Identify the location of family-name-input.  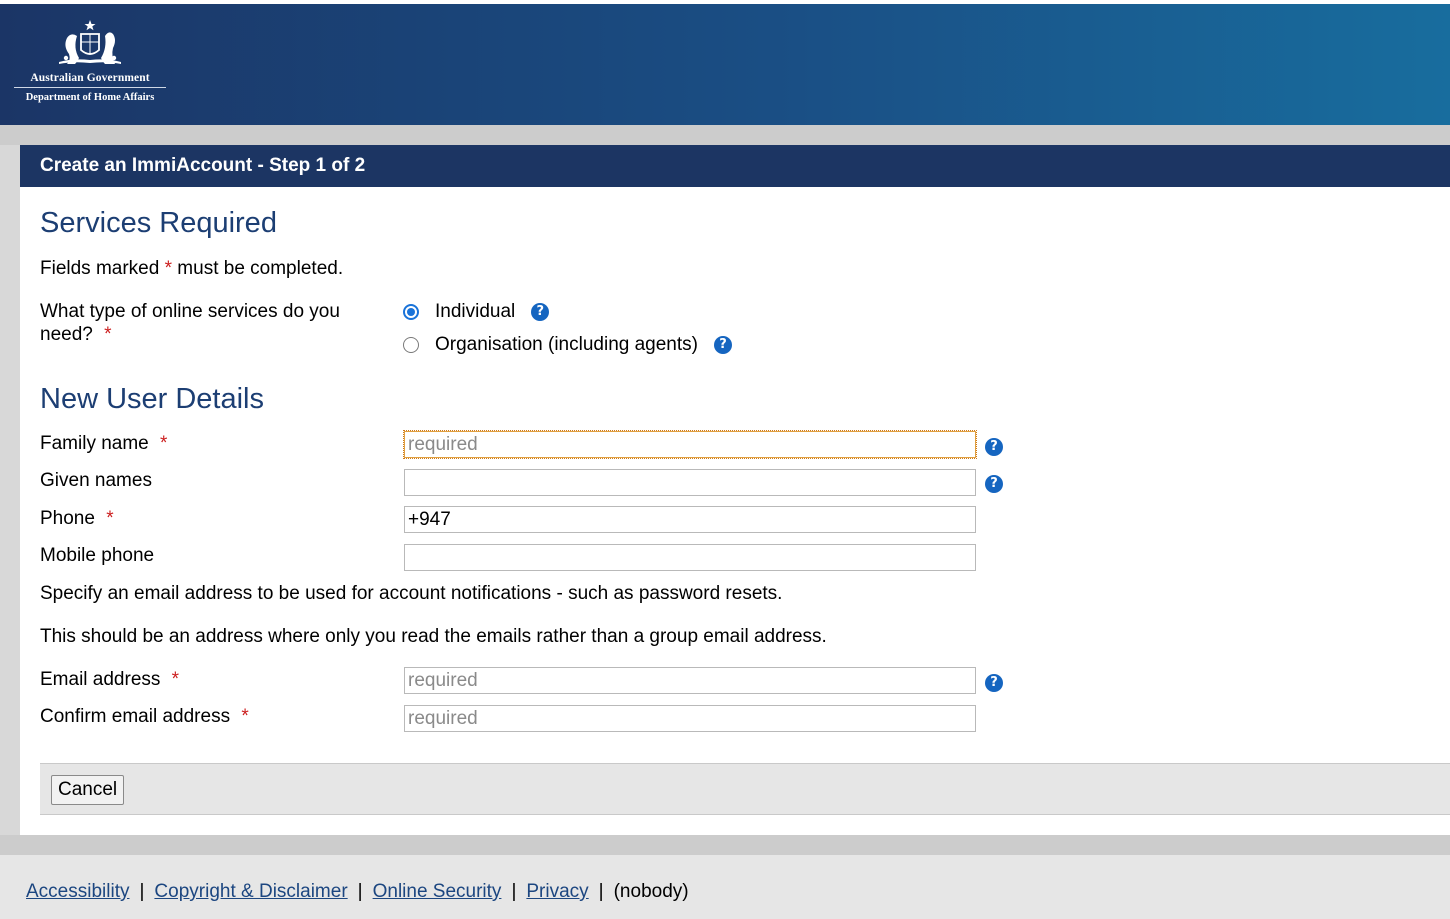
(690, 444).